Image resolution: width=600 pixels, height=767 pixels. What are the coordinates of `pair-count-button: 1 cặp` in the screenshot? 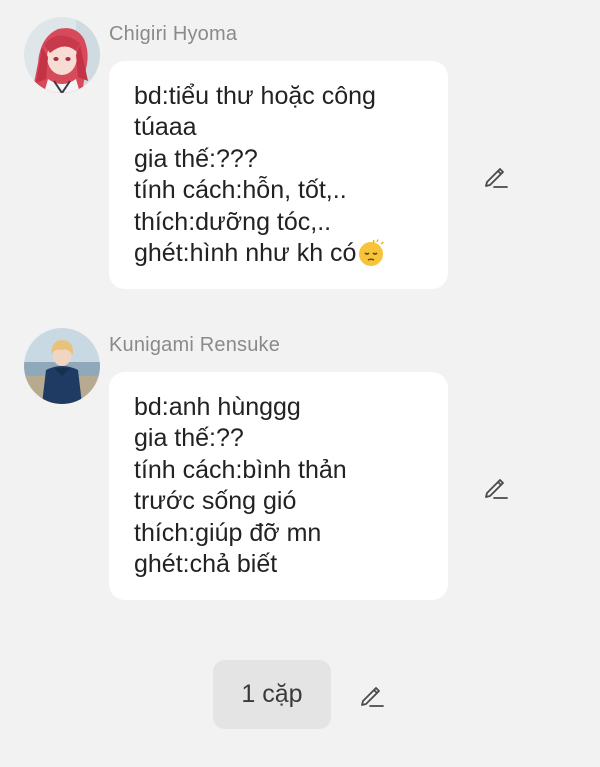 It's located at (272, 694).